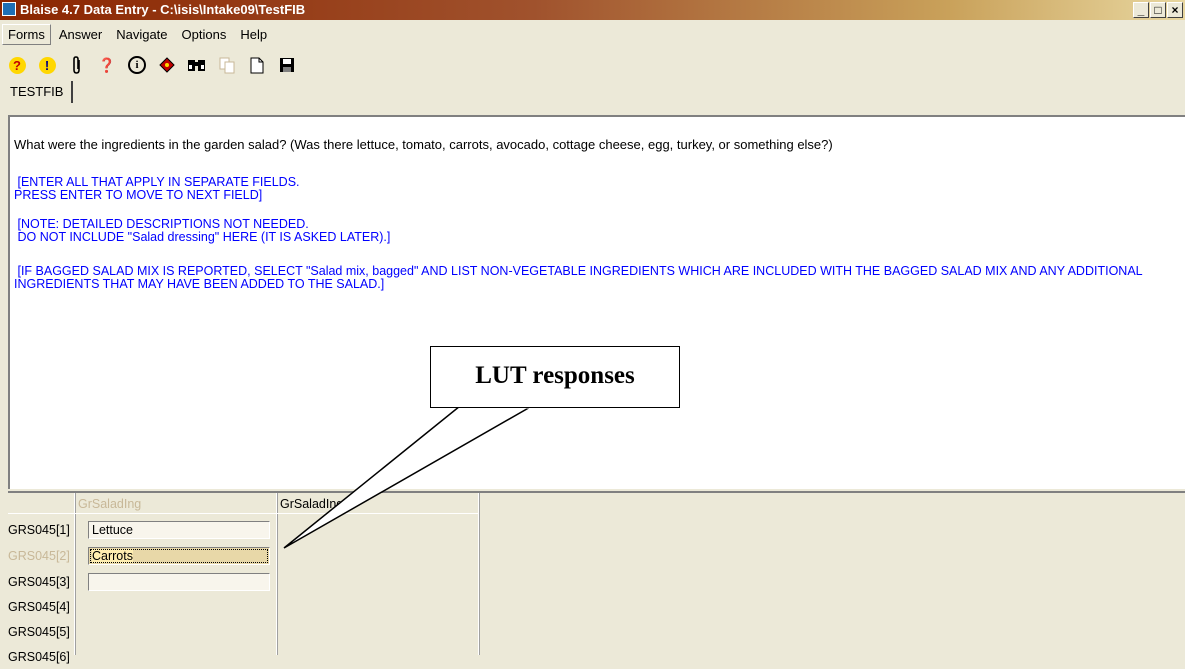 Image resolution: width=1185 pixels, height=669 pixels. Describe the element at coordinates (555, 377) in the screenshot. I see `callout-lut-responses: LUT responses` at that location.